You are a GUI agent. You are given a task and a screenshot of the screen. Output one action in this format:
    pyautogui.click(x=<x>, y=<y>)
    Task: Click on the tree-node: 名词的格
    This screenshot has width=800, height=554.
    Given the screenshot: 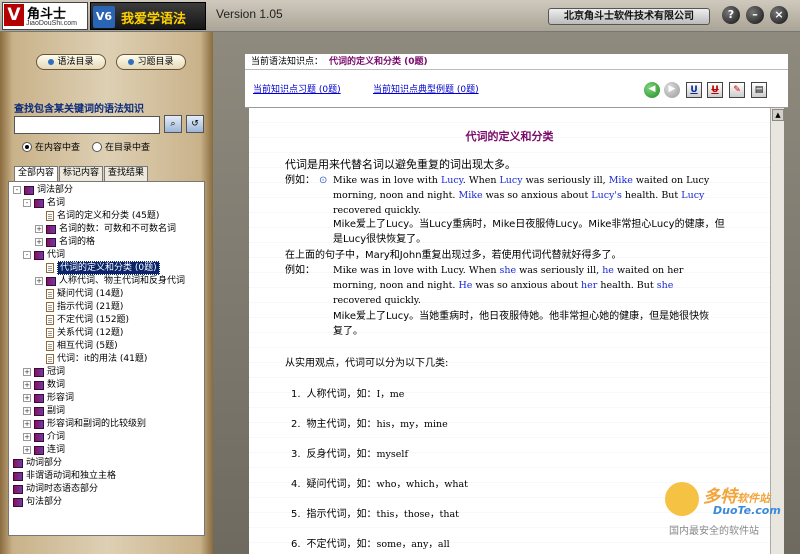 What is the action you would take?
    pyautogui.click(x=70, y=242)
    